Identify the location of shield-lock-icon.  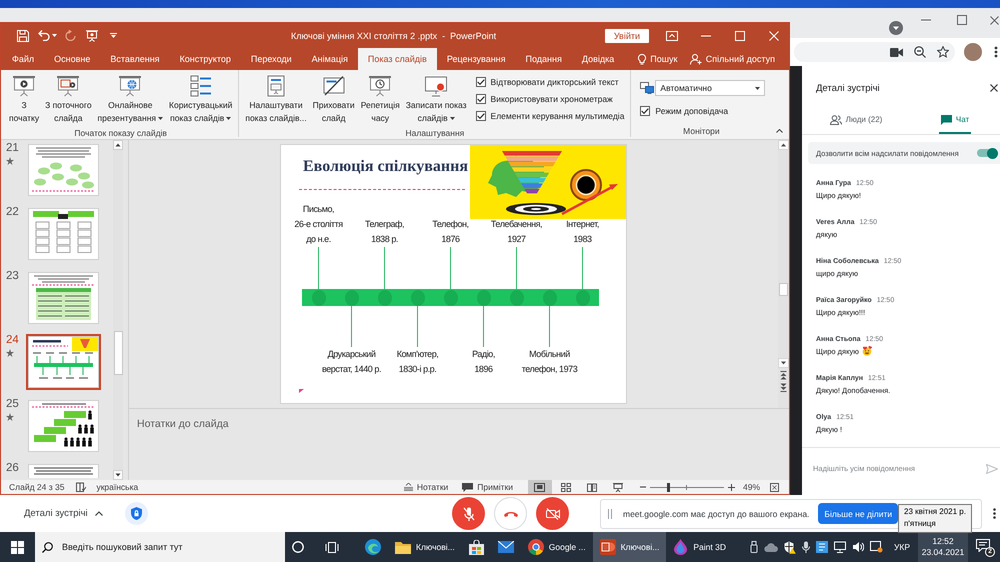
(136, 513).